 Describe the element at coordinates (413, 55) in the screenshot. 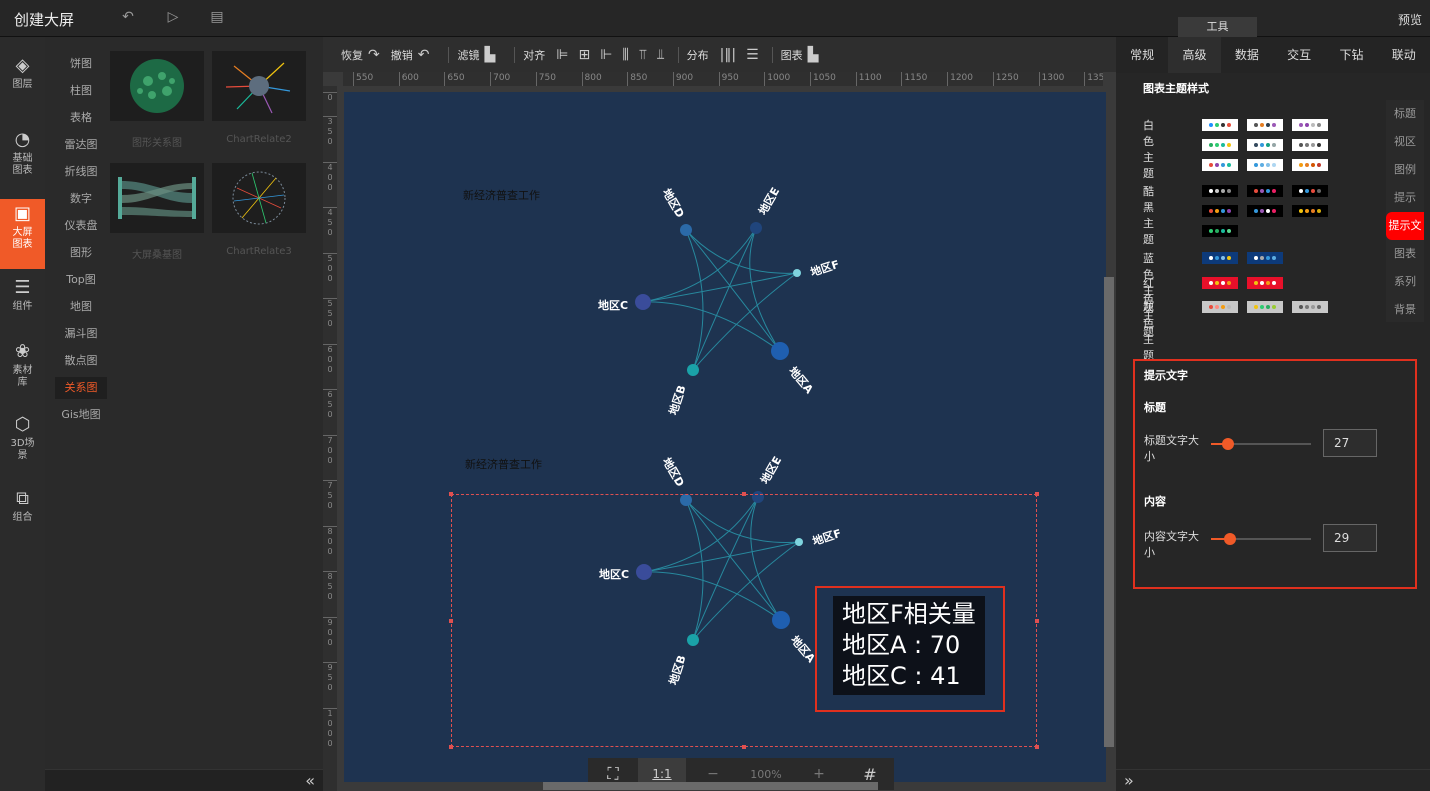

I see `undo-button: 撤销 ↶` at that location.